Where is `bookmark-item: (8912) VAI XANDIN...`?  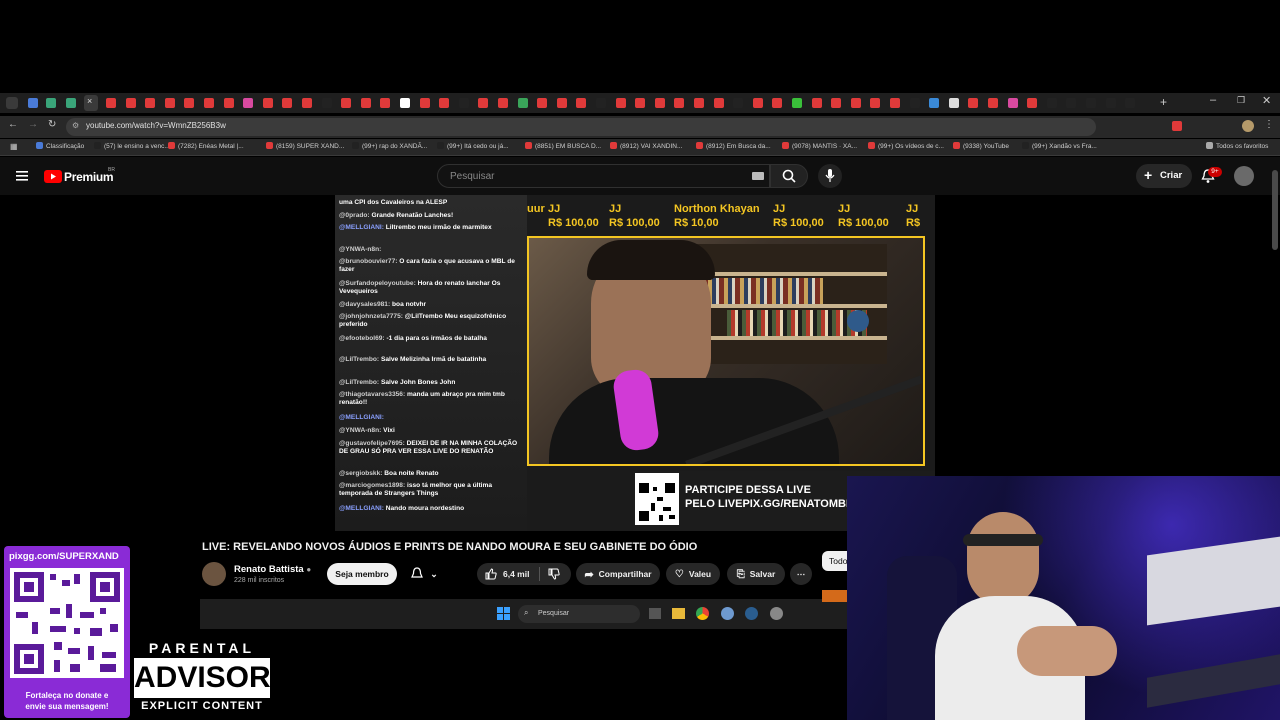
bookmark-item: (8912) VAI XANDIN... is located at coordinates (646, 146).